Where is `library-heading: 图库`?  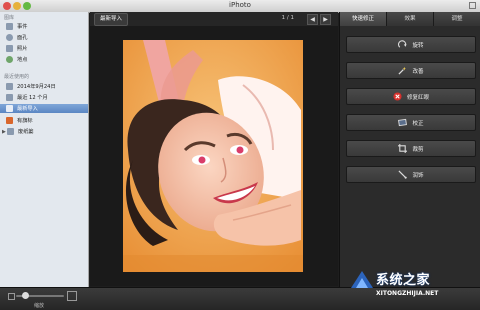
library-heading: 图库 is located at coordinates (9, 18).